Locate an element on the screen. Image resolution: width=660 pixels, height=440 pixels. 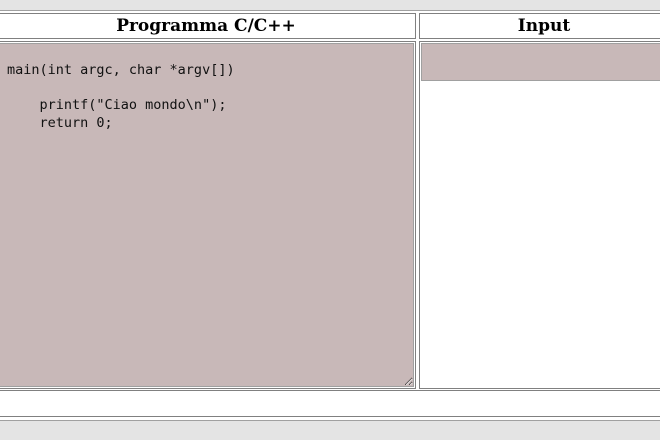
output-row is located at coordinates (330, 403).